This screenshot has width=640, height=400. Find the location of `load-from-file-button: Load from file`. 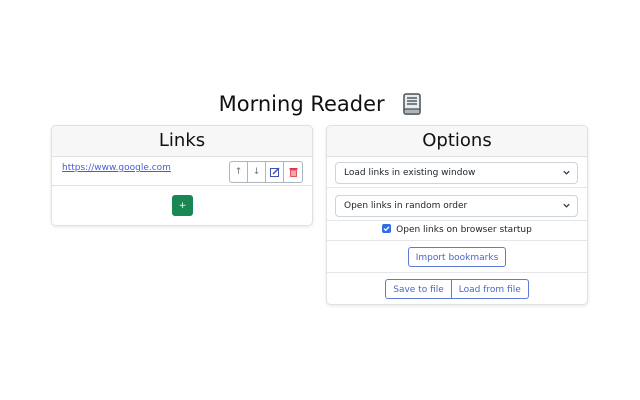

load-from-file-button: Load from file is located at coordinates (490, 289).